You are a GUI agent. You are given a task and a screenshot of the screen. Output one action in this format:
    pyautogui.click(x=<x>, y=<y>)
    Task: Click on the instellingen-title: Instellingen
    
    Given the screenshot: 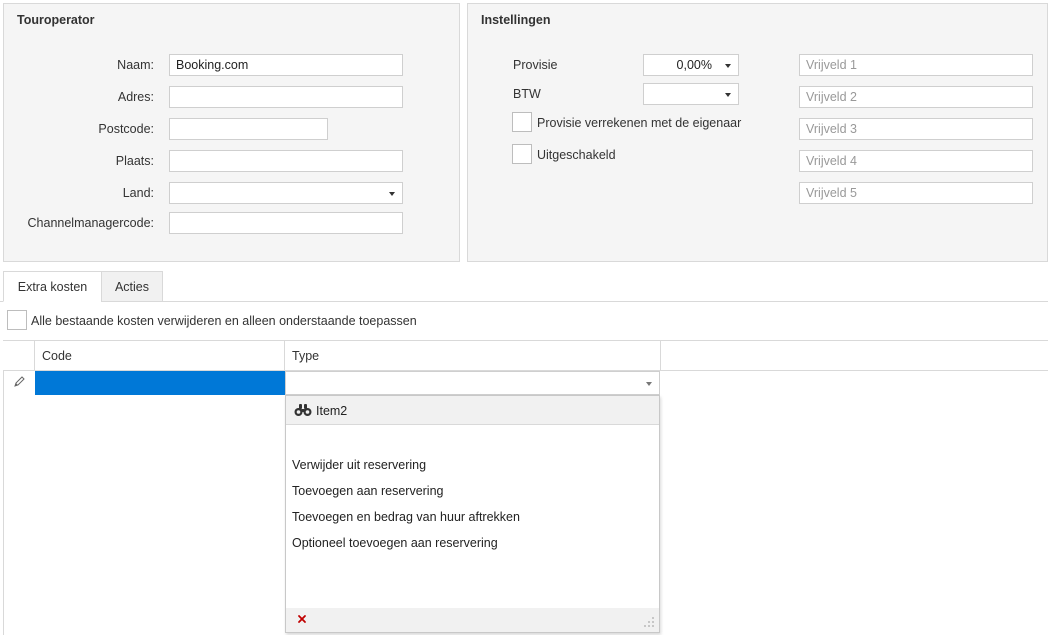 What is the action you would take?
    pyautogui.click(x=516, y=20)
    